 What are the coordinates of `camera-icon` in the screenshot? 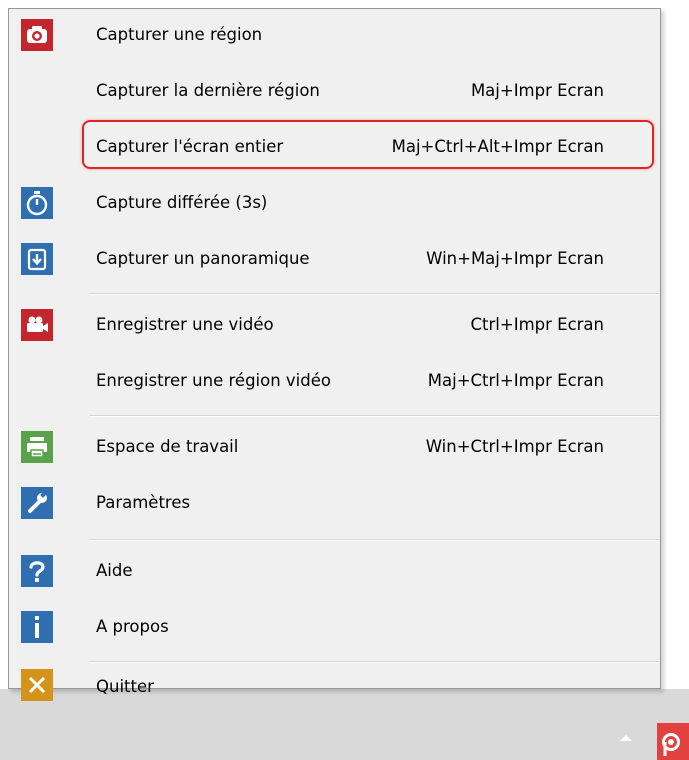 It's located at (37, 35).